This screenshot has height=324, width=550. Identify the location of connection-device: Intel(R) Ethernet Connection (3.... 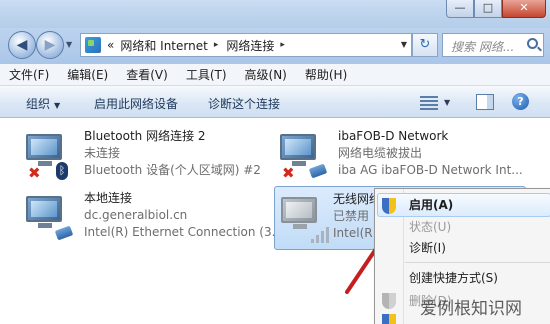
(184, 232).